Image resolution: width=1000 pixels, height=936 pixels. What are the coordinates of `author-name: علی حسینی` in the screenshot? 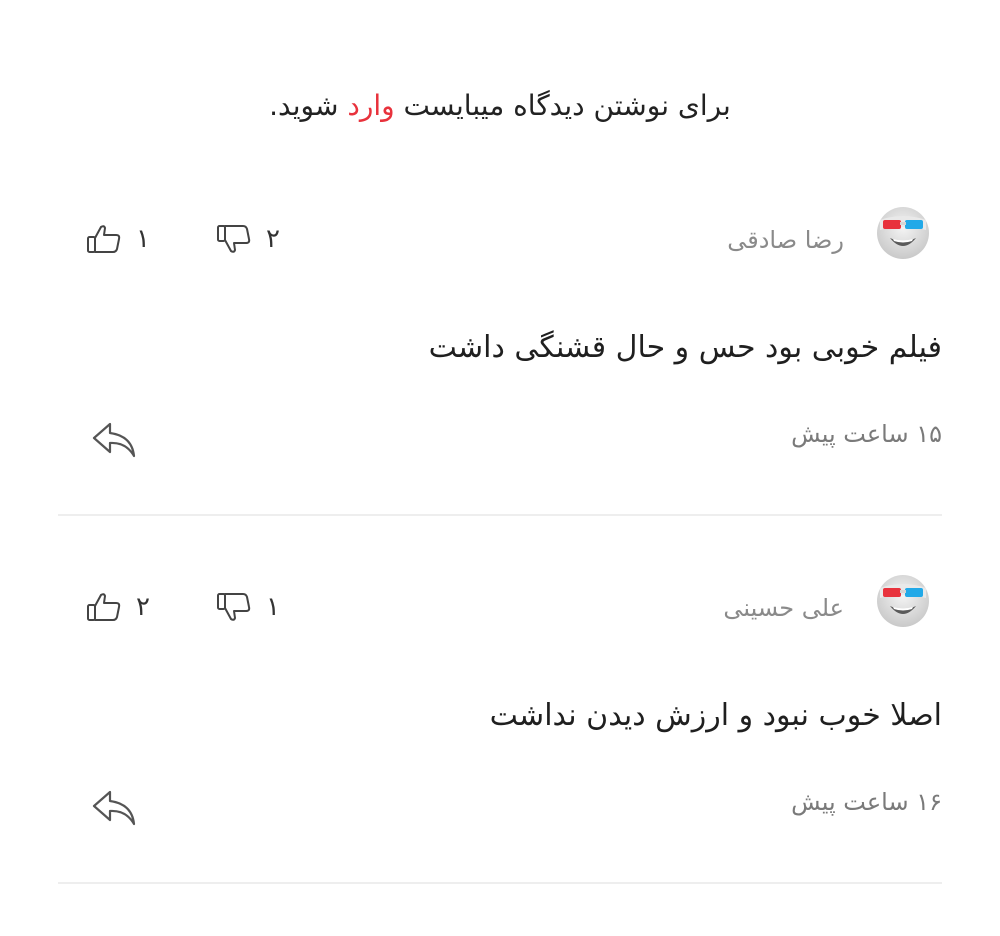 It's located at (783, 608).